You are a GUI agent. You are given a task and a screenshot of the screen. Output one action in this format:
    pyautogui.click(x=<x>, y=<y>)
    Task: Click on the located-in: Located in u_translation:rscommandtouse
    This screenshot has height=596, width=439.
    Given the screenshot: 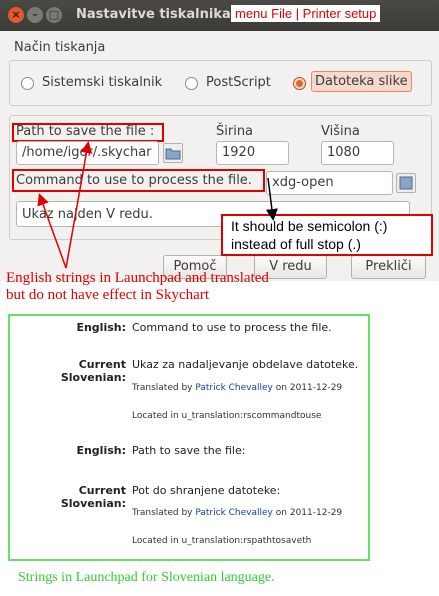 What is the action you would take?
    pyautogui.click(x=227, y=416)
    